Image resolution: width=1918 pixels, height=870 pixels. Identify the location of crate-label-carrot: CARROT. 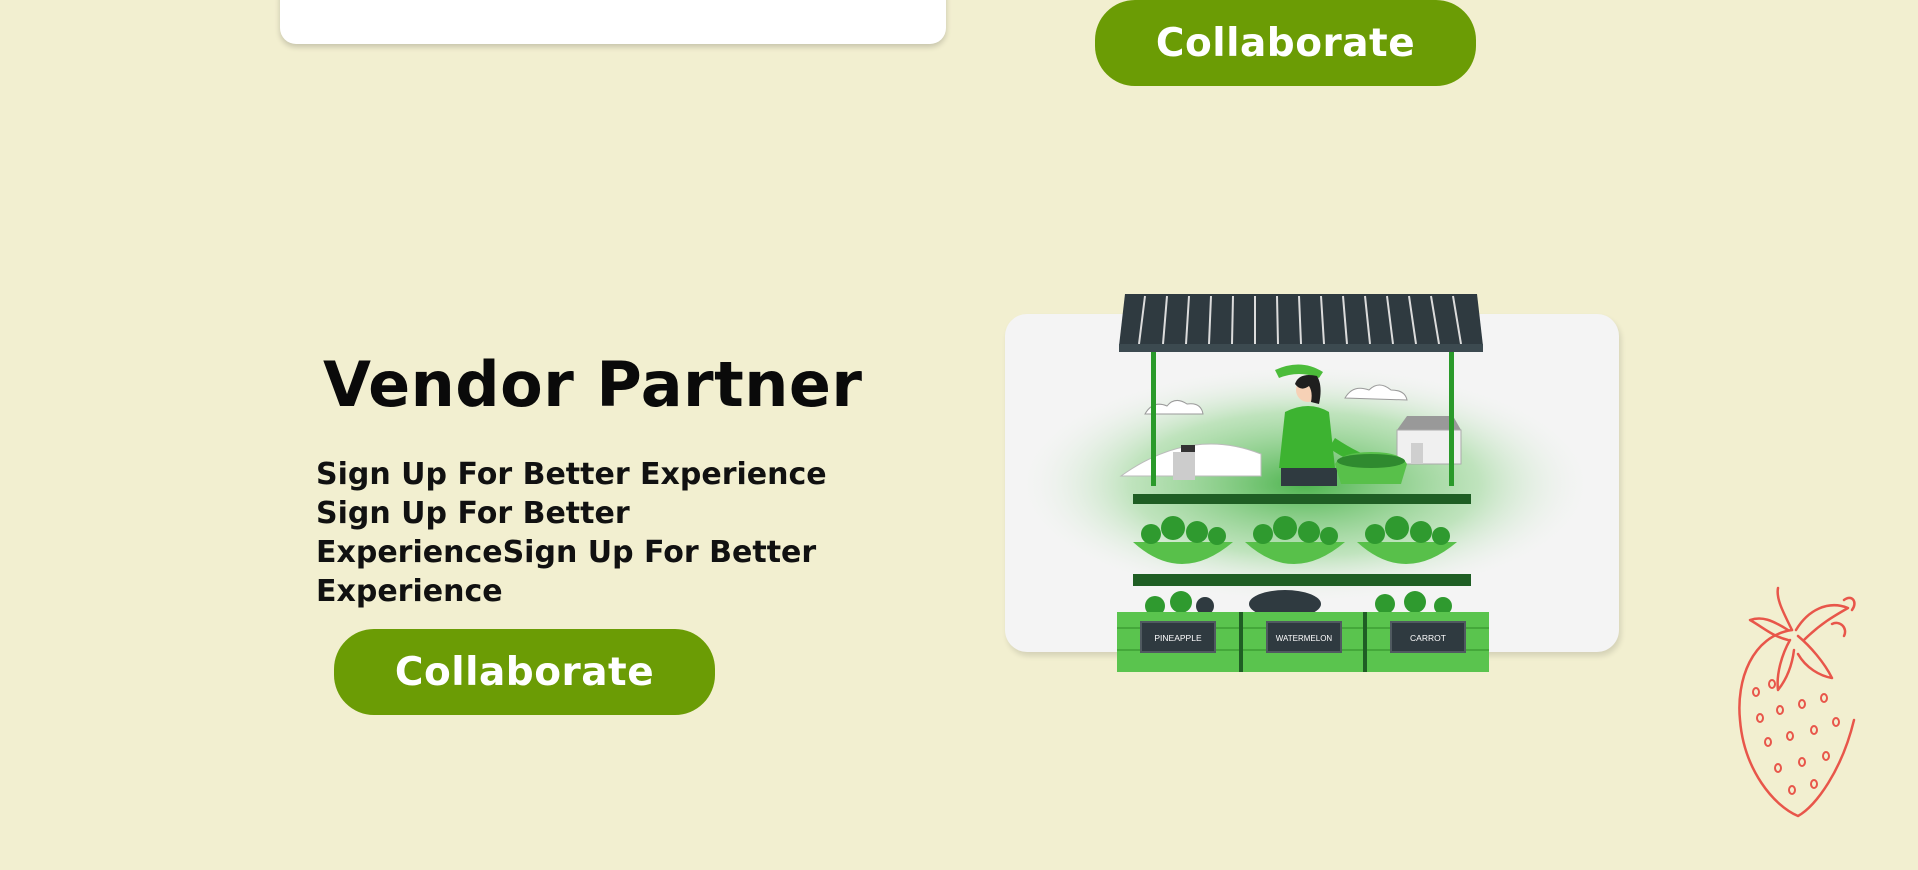
(1428, 638).